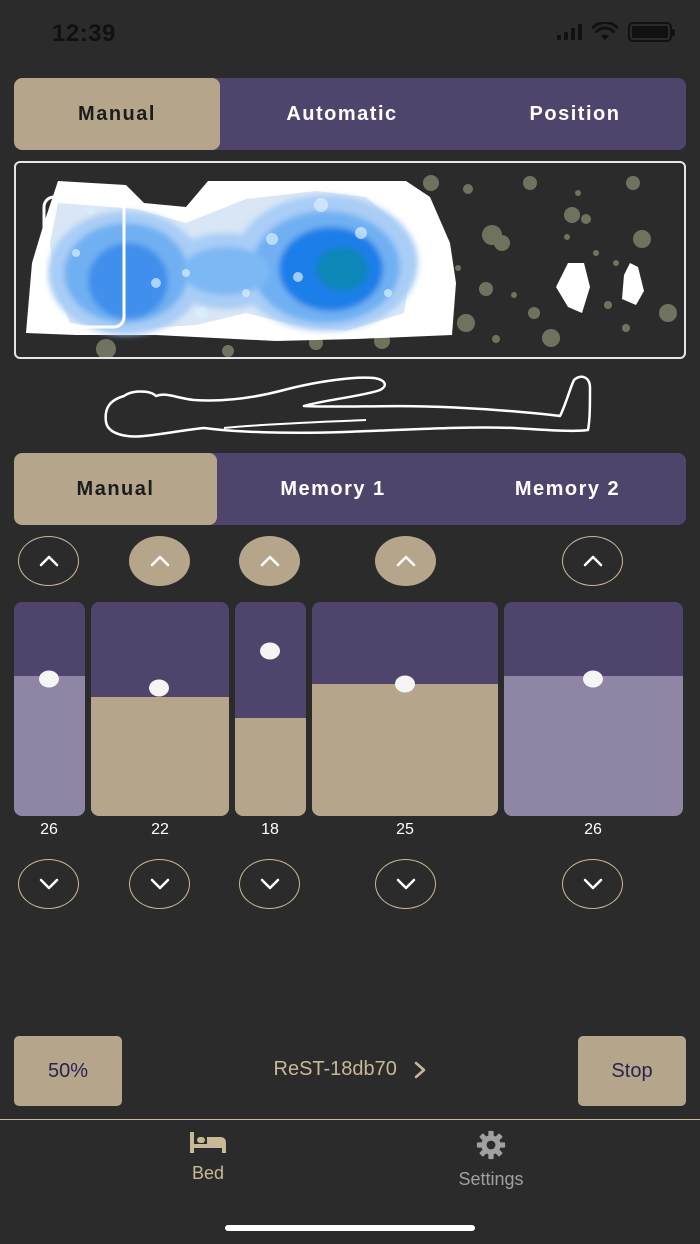 This screenshot has height=1244, width=700. I want to click on zone-3-slider, so click(270, 709).